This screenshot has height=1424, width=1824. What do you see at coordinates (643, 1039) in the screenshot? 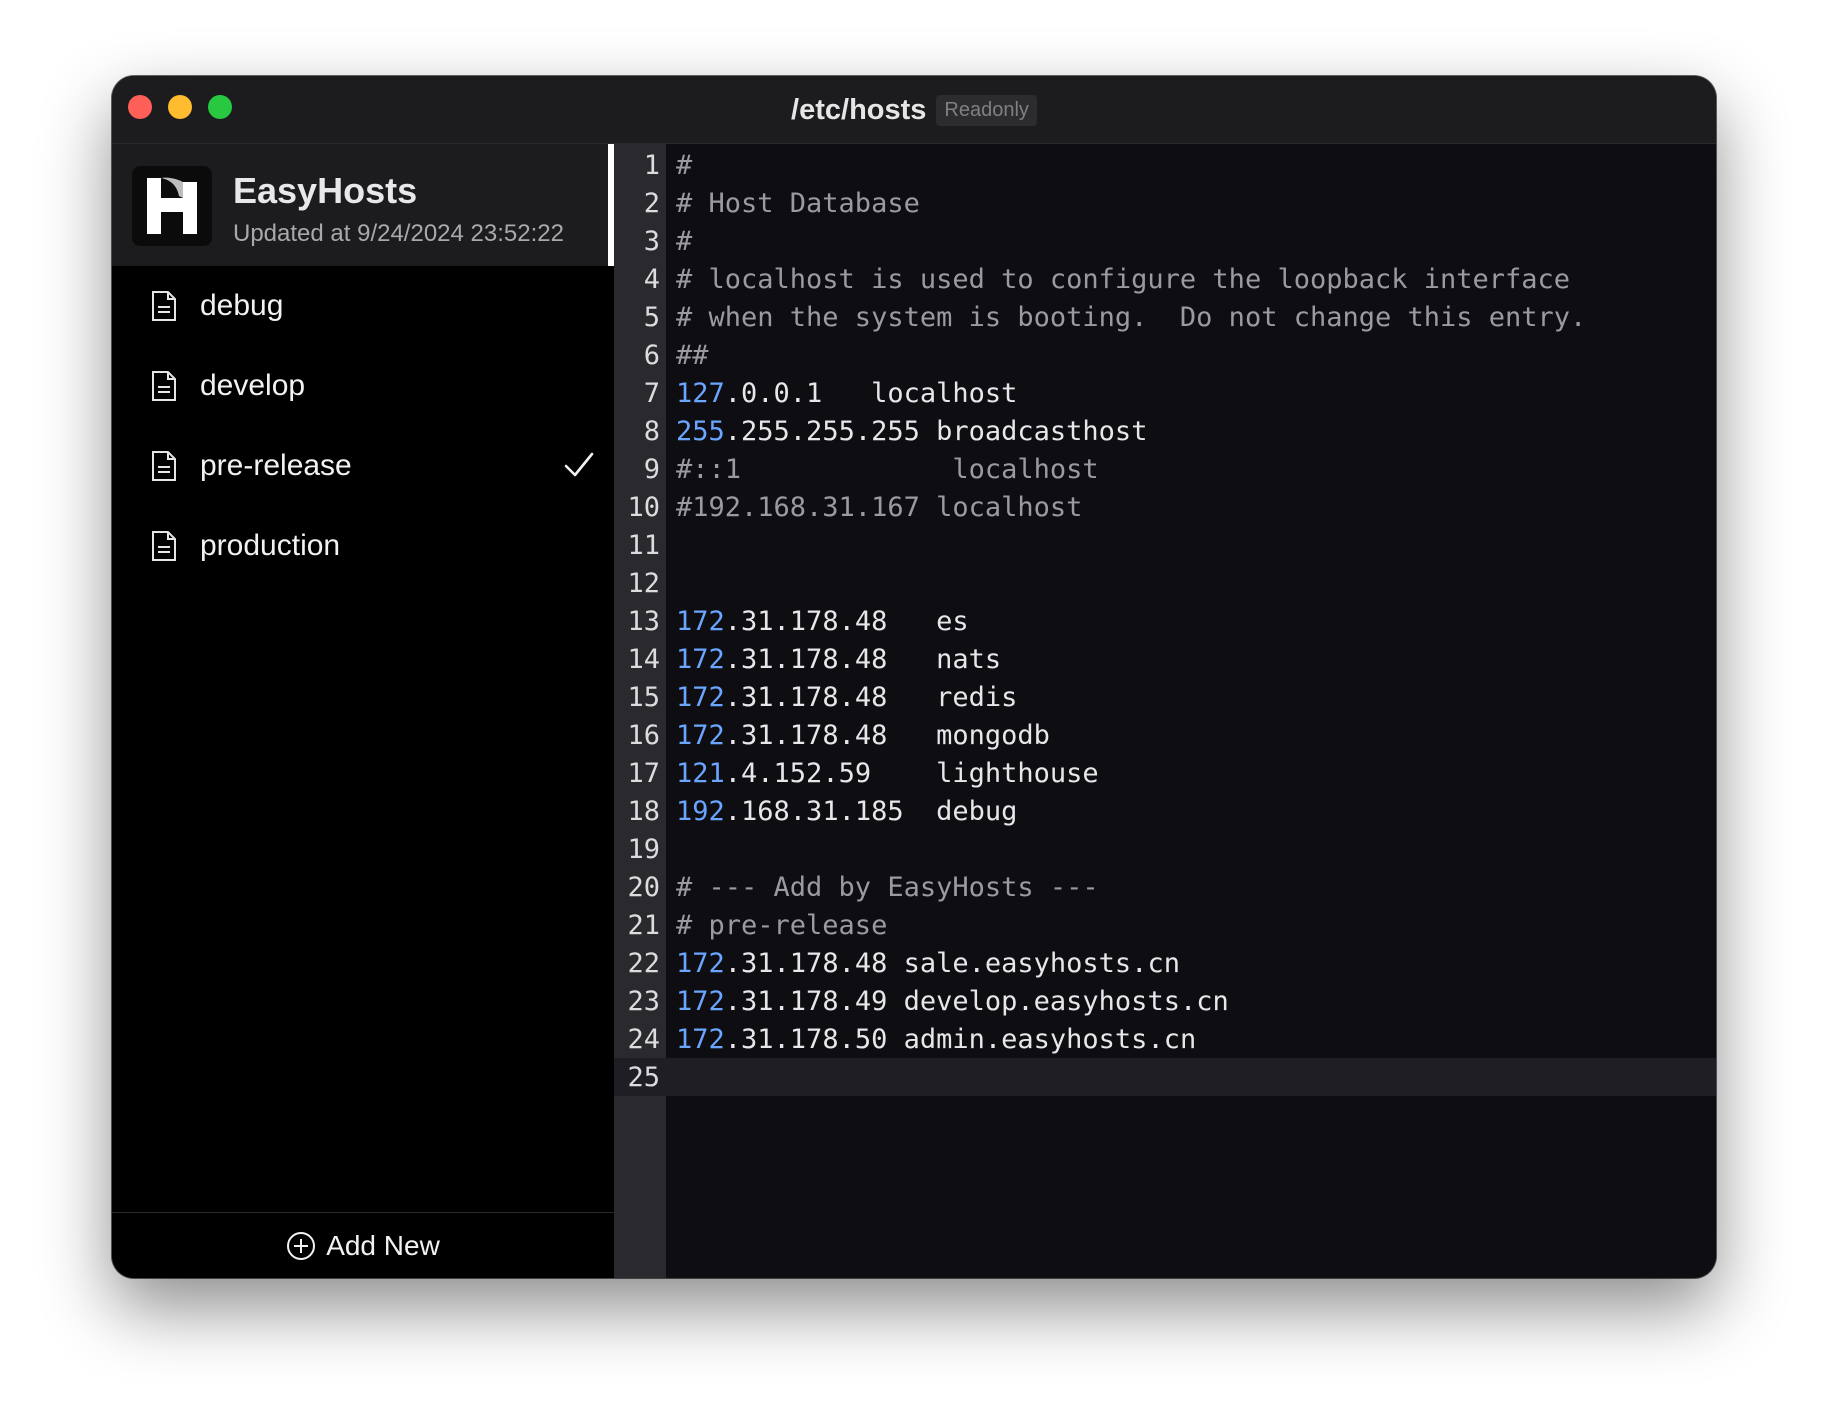
I see `line-number: 24` at bounding box center [643, 1039].